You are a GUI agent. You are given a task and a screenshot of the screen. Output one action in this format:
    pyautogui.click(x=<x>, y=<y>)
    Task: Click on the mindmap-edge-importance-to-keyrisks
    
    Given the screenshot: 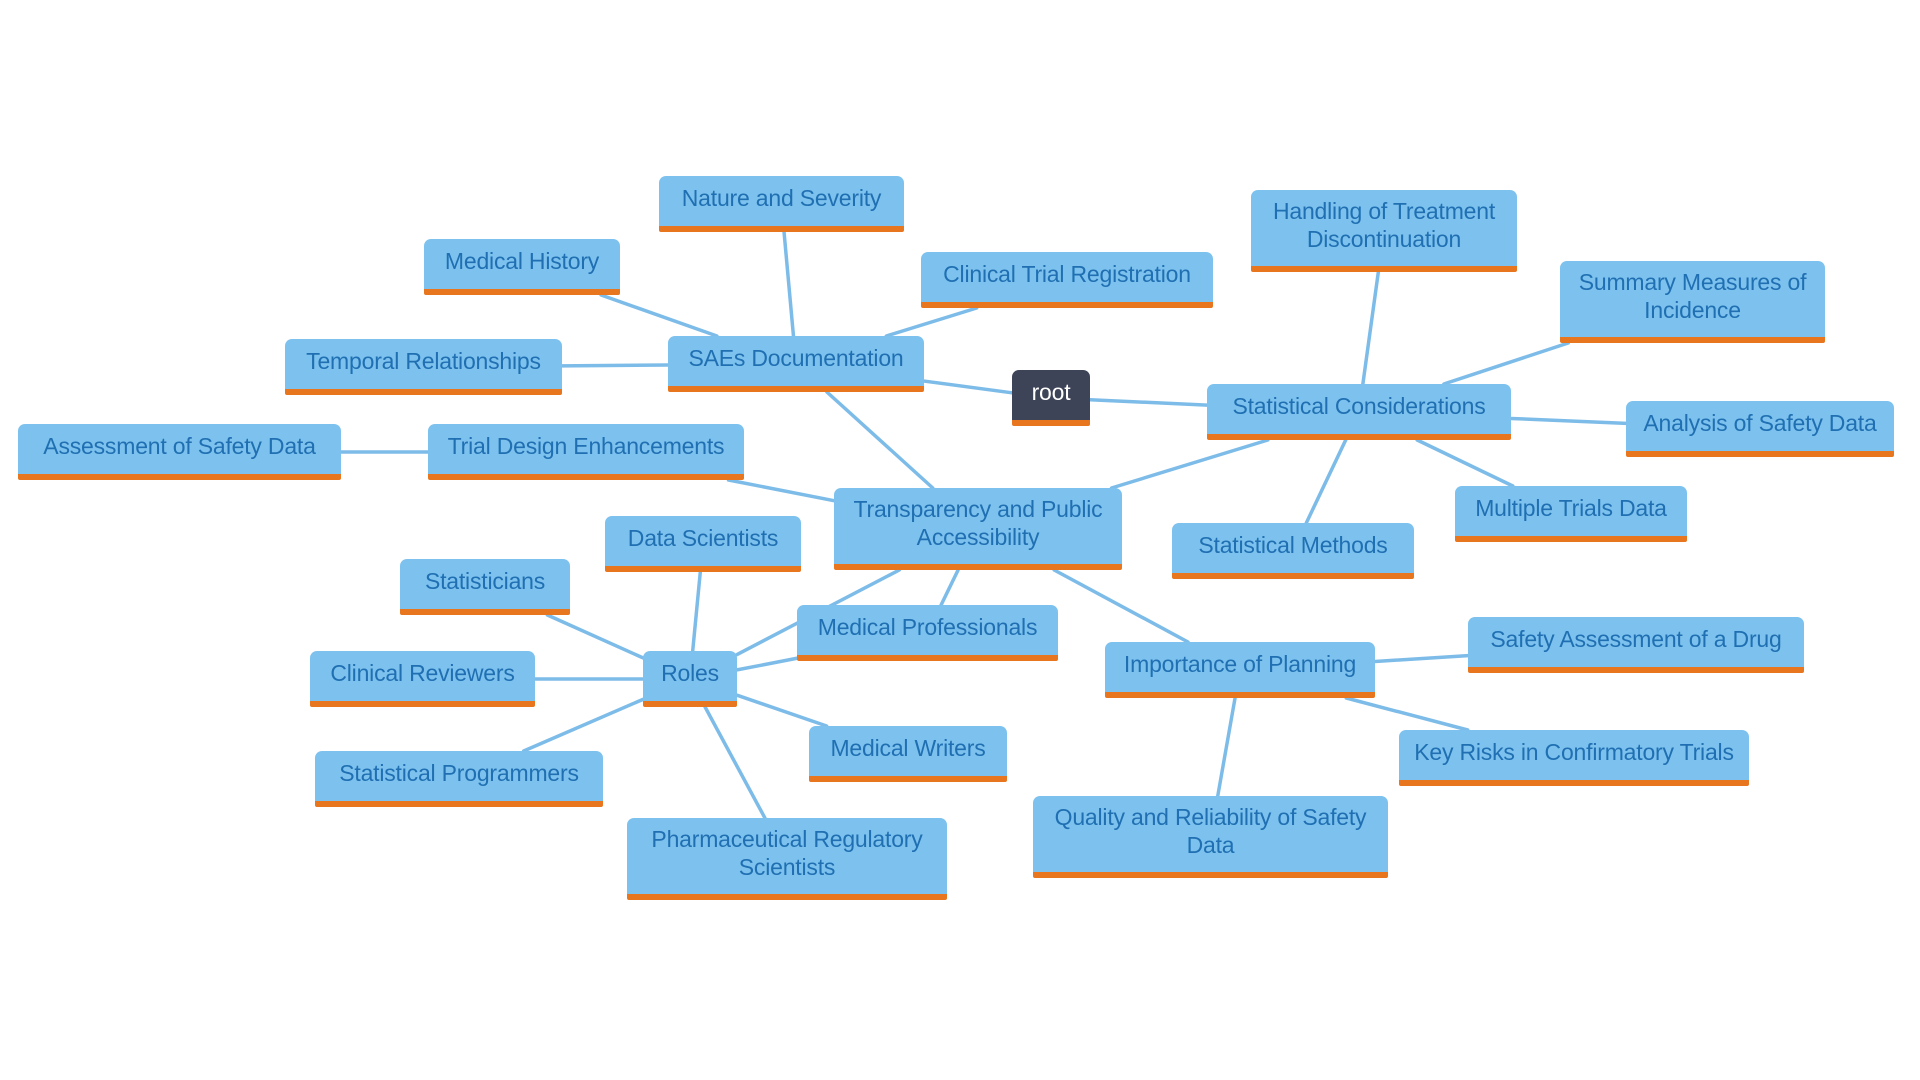 What is the action you would take?
    pyautogui.click(x=1407, y=714)
    